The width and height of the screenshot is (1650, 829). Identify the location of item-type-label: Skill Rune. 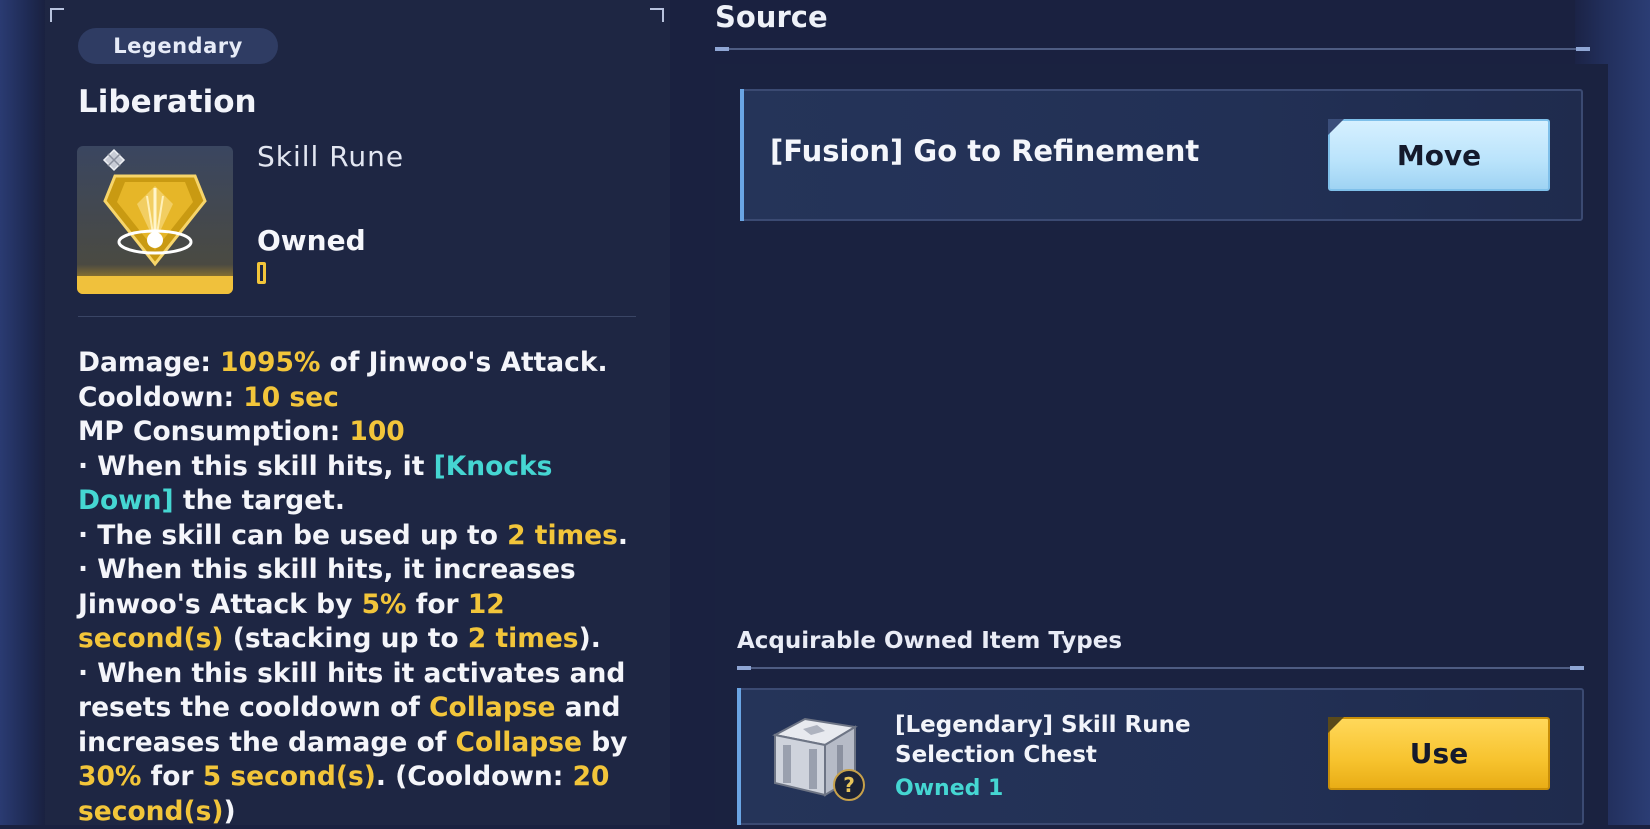
(330, 156).